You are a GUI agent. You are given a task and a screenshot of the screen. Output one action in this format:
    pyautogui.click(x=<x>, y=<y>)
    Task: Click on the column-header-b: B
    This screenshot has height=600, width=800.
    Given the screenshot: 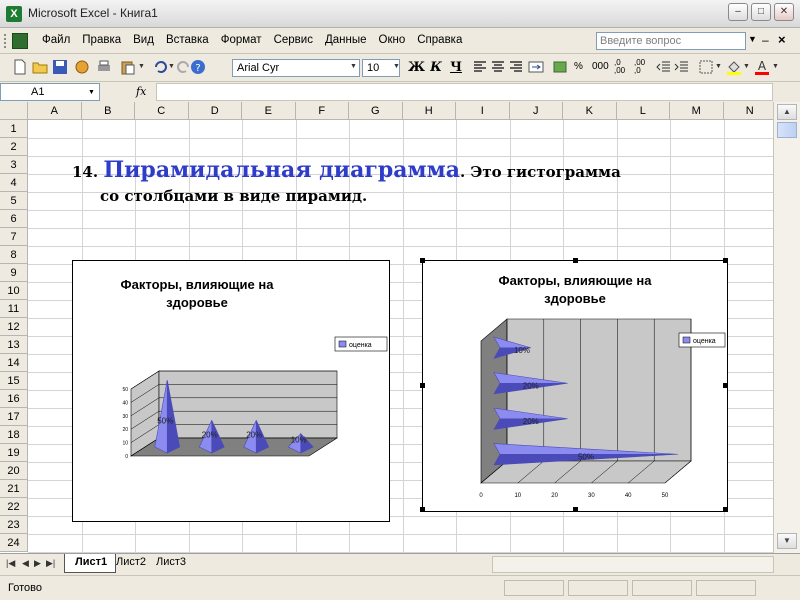 What is the action you would take?
    pyautogui.click(x=108, y=111)
    